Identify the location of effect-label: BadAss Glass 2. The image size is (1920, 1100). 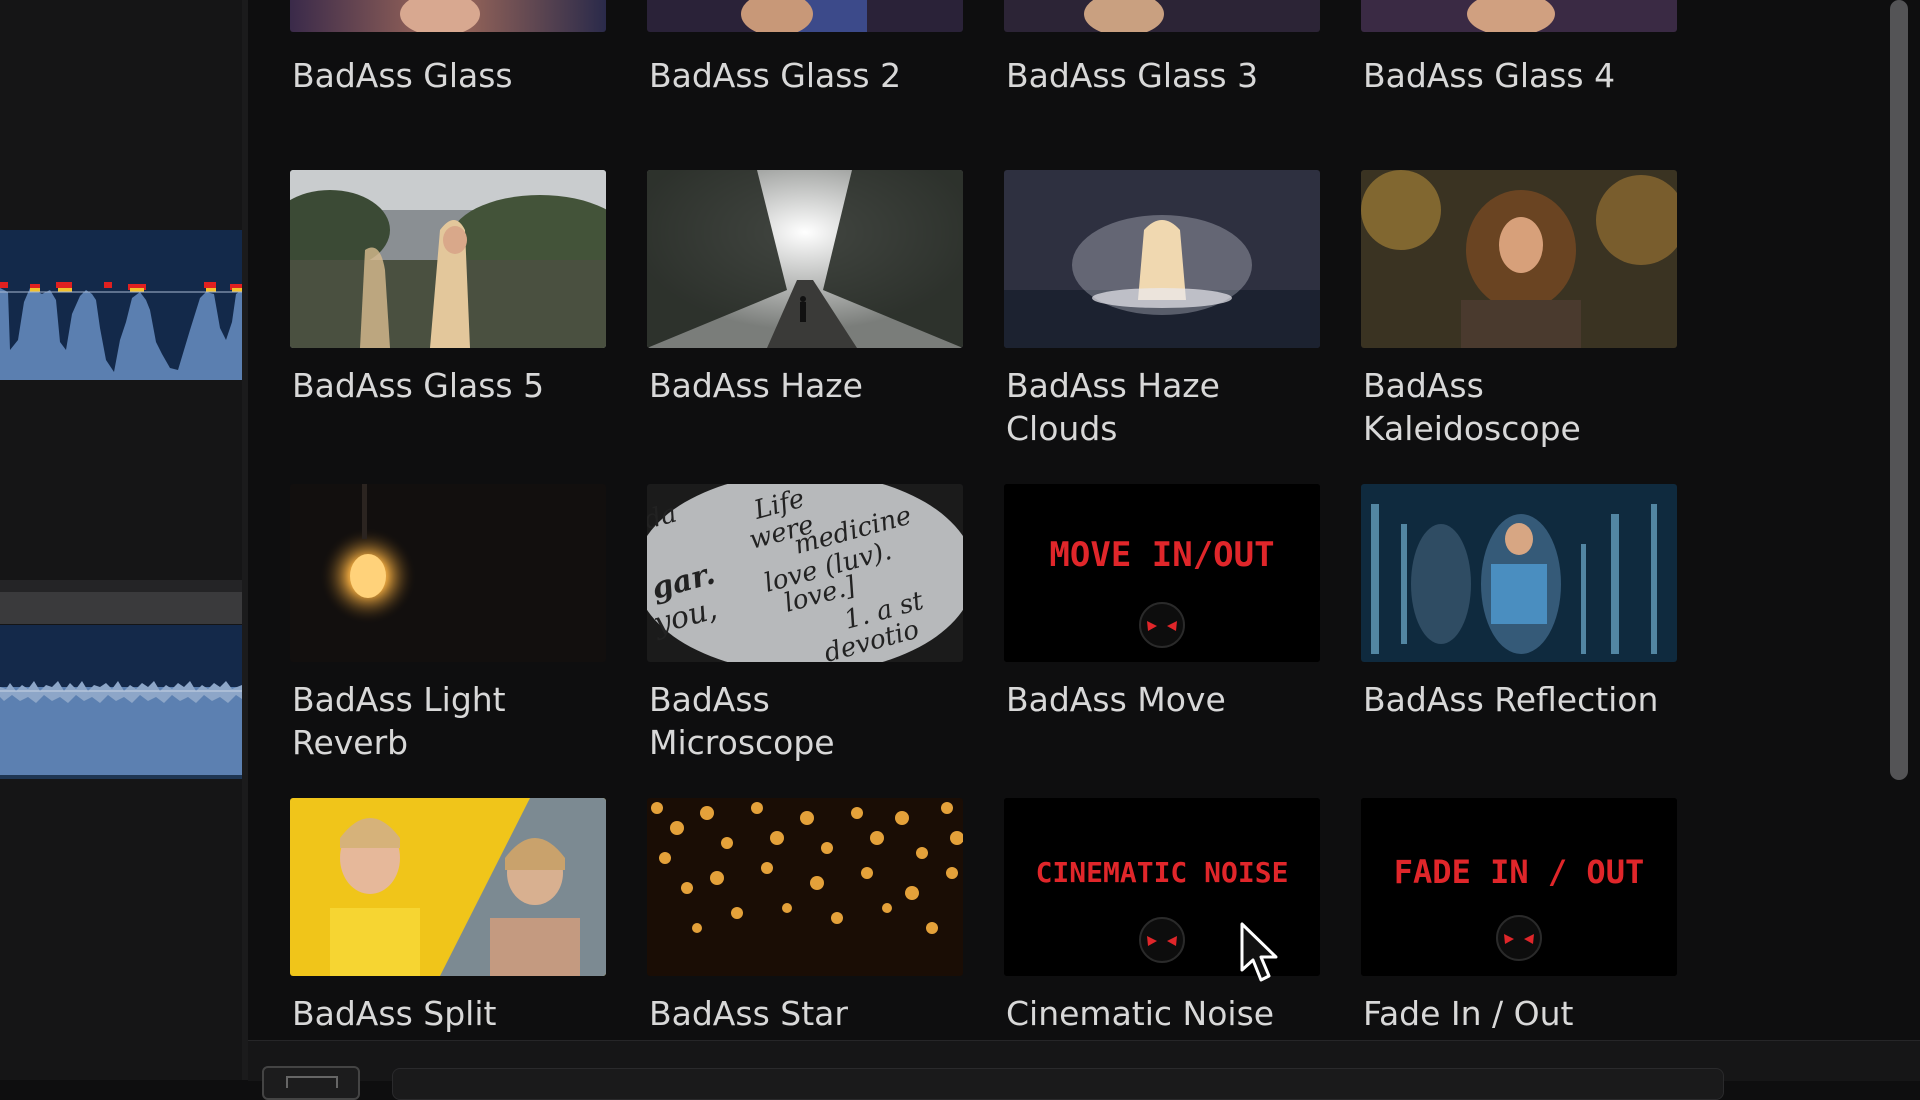
(775, 75).